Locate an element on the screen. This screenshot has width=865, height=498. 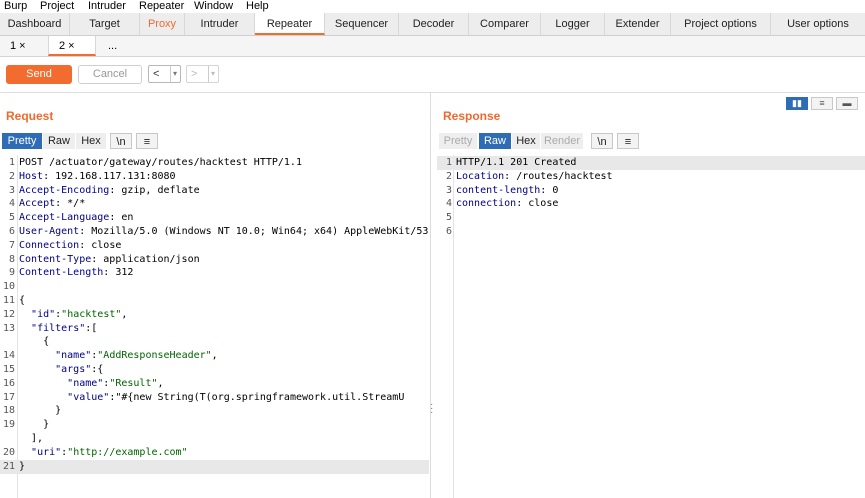
tab-dashboard: Dashboard is located at coordinates (35, 24).